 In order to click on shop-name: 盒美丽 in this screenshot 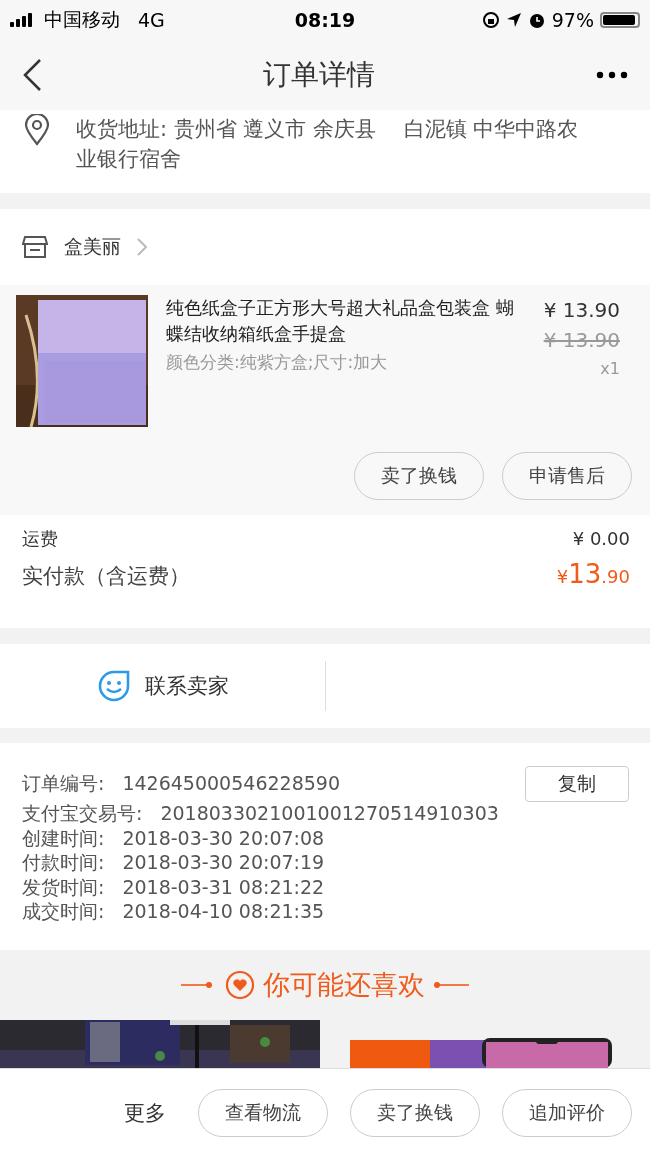, I will do `click(92, 247)`.